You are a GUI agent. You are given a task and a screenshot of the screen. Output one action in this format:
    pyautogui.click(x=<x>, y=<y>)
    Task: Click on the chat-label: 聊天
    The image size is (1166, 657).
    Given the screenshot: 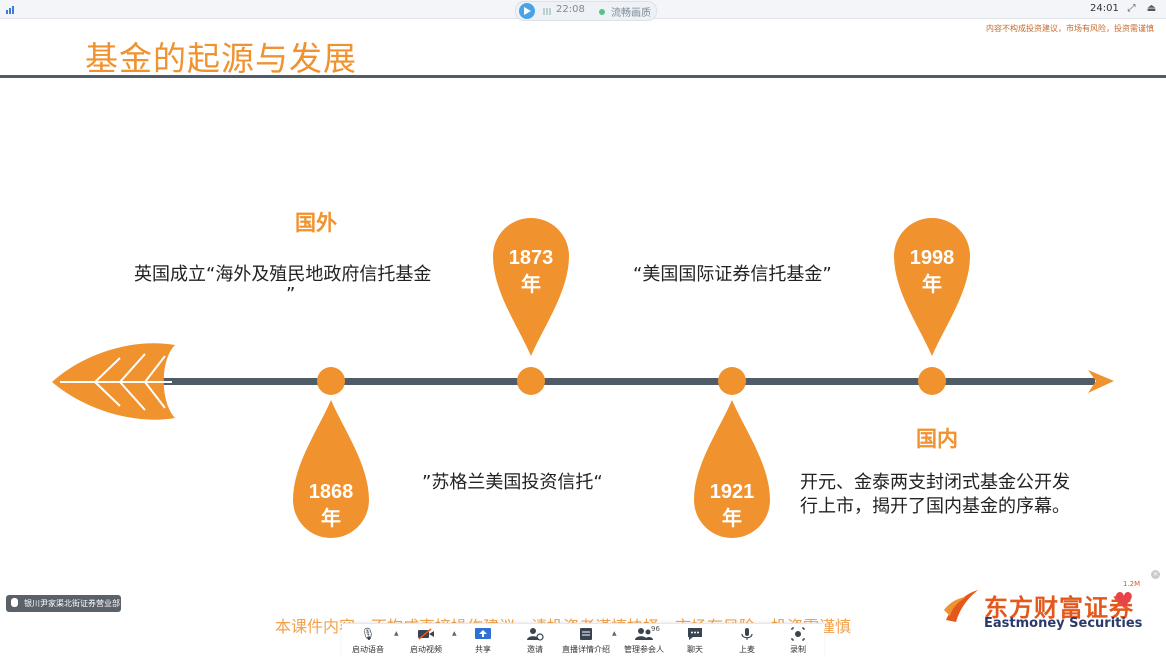 What is the action you would take?
    pyautogui.click(x=695, y=649)
    